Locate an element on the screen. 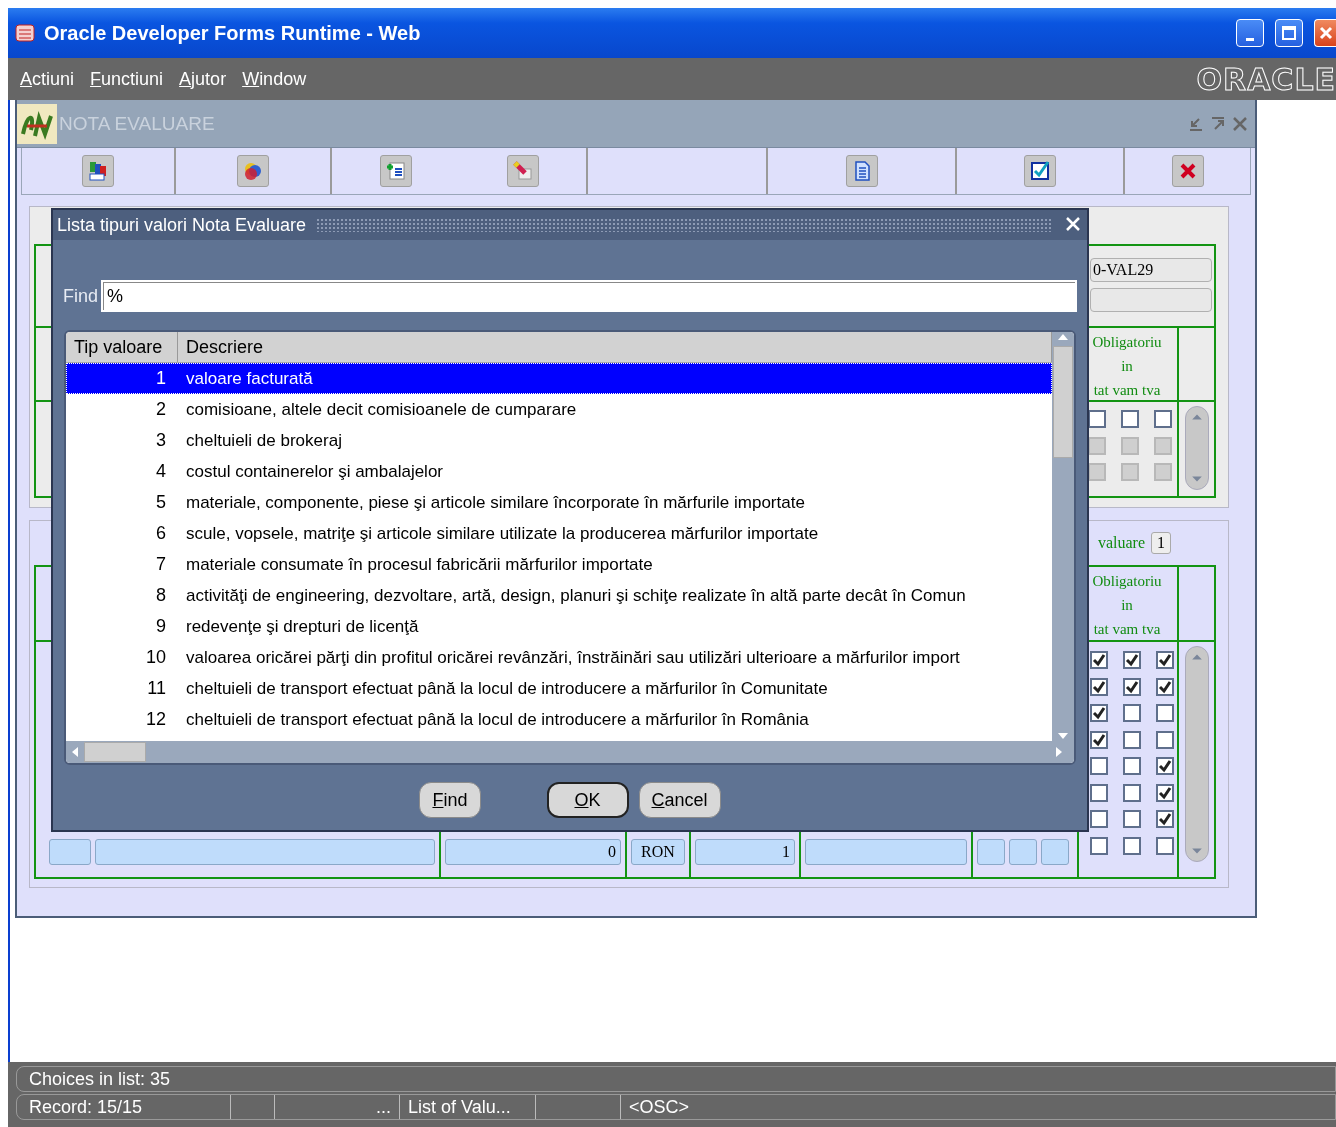  menu-item: Functiuni is located at coordinates (127, 79).